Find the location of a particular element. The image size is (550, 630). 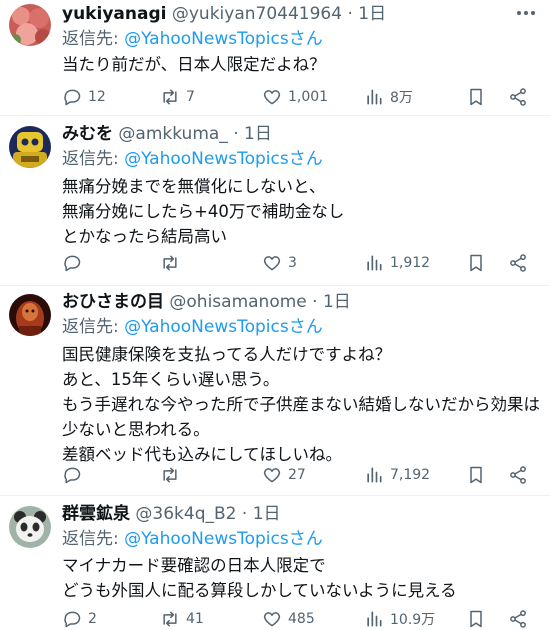

like-count: 27 is located at coordinates (297, 475).